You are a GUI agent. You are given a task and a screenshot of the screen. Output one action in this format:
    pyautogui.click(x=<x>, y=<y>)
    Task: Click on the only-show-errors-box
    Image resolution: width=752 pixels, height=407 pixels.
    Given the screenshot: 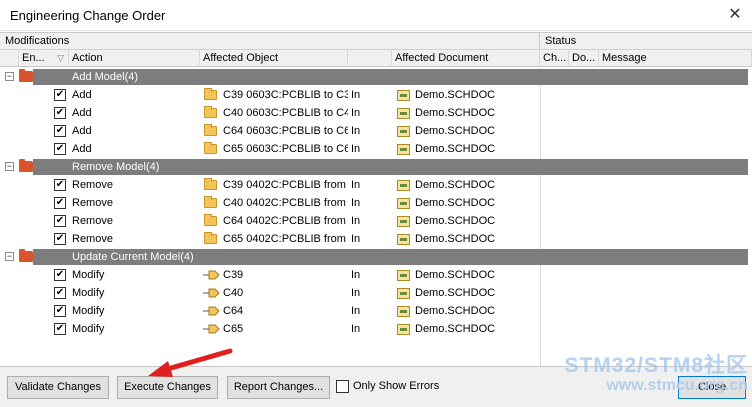 What is the action you would take?
    pyautogui.click(x=342, y=386)
    